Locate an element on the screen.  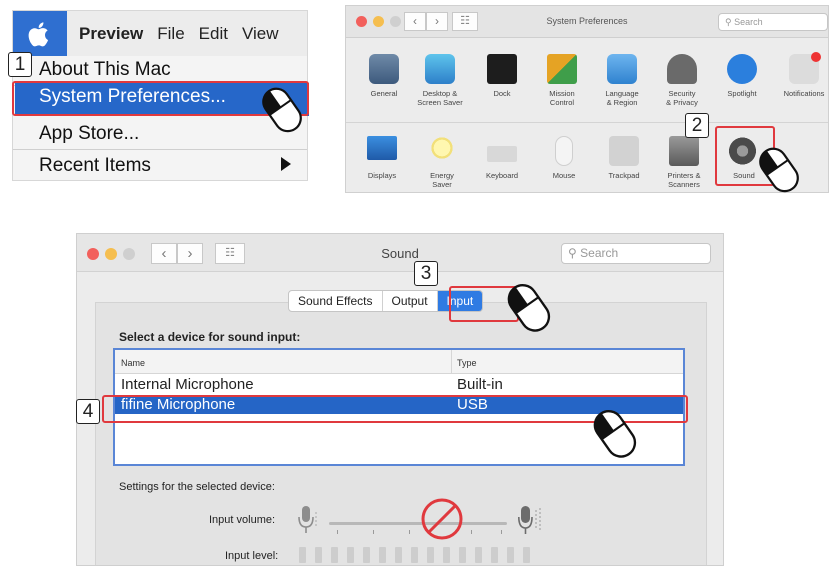
pref-label: Printers & Scanners is located at coordinates (684, 180).